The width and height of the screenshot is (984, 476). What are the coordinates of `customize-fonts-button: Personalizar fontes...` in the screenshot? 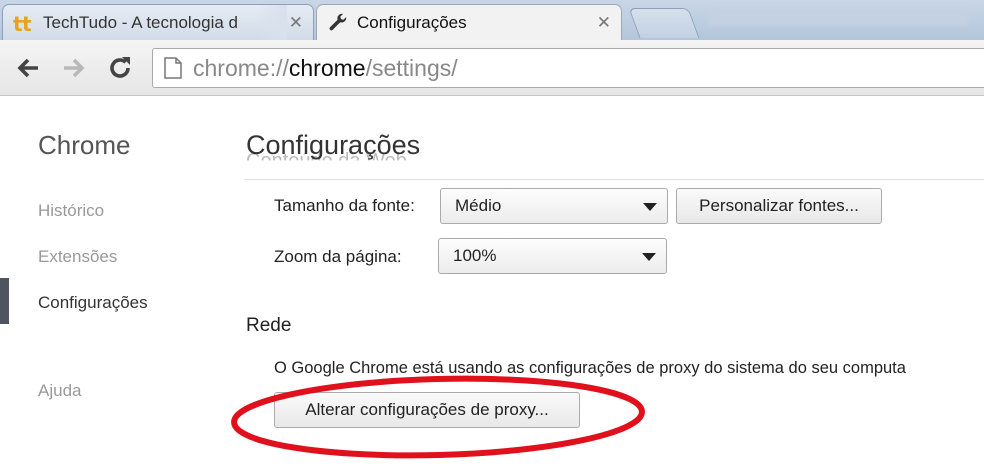 It's located at (779, 206).